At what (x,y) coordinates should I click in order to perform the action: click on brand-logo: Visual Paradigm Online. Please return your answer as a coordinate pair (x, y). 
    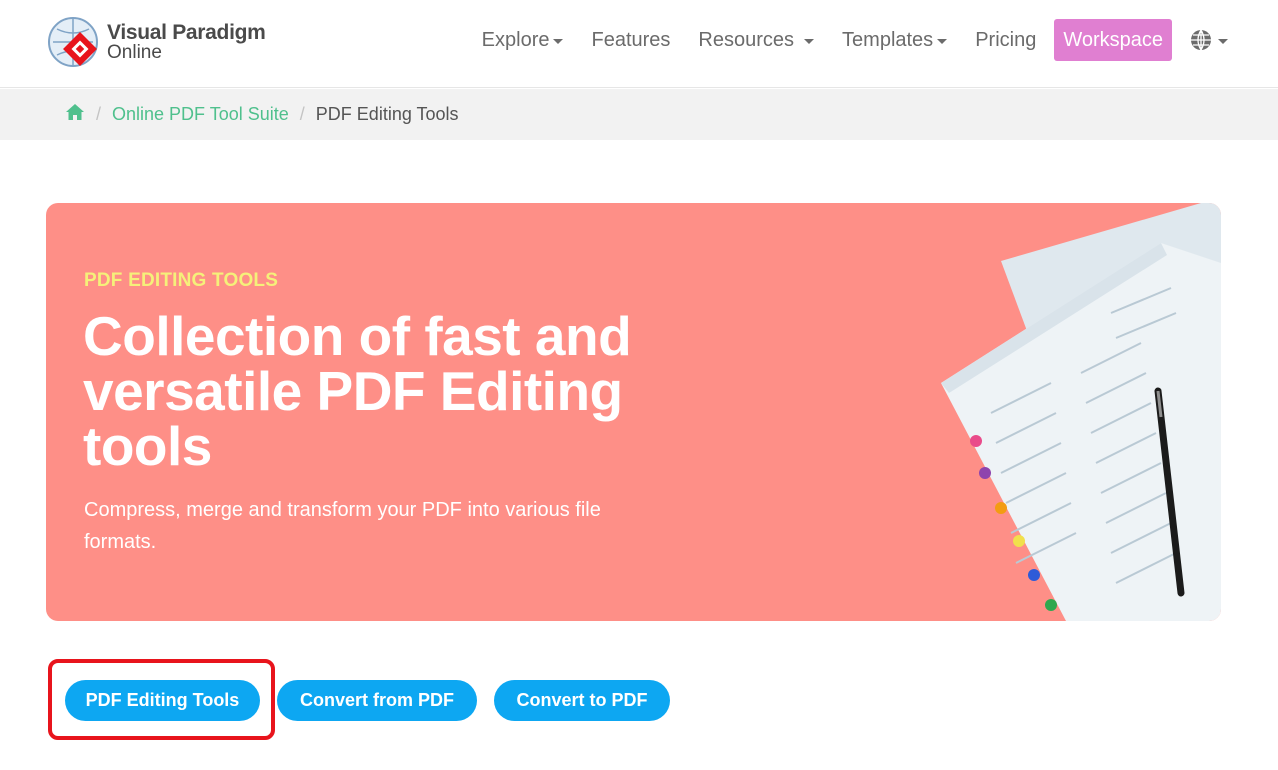
    Looking at the image, I should click on (167, 43).